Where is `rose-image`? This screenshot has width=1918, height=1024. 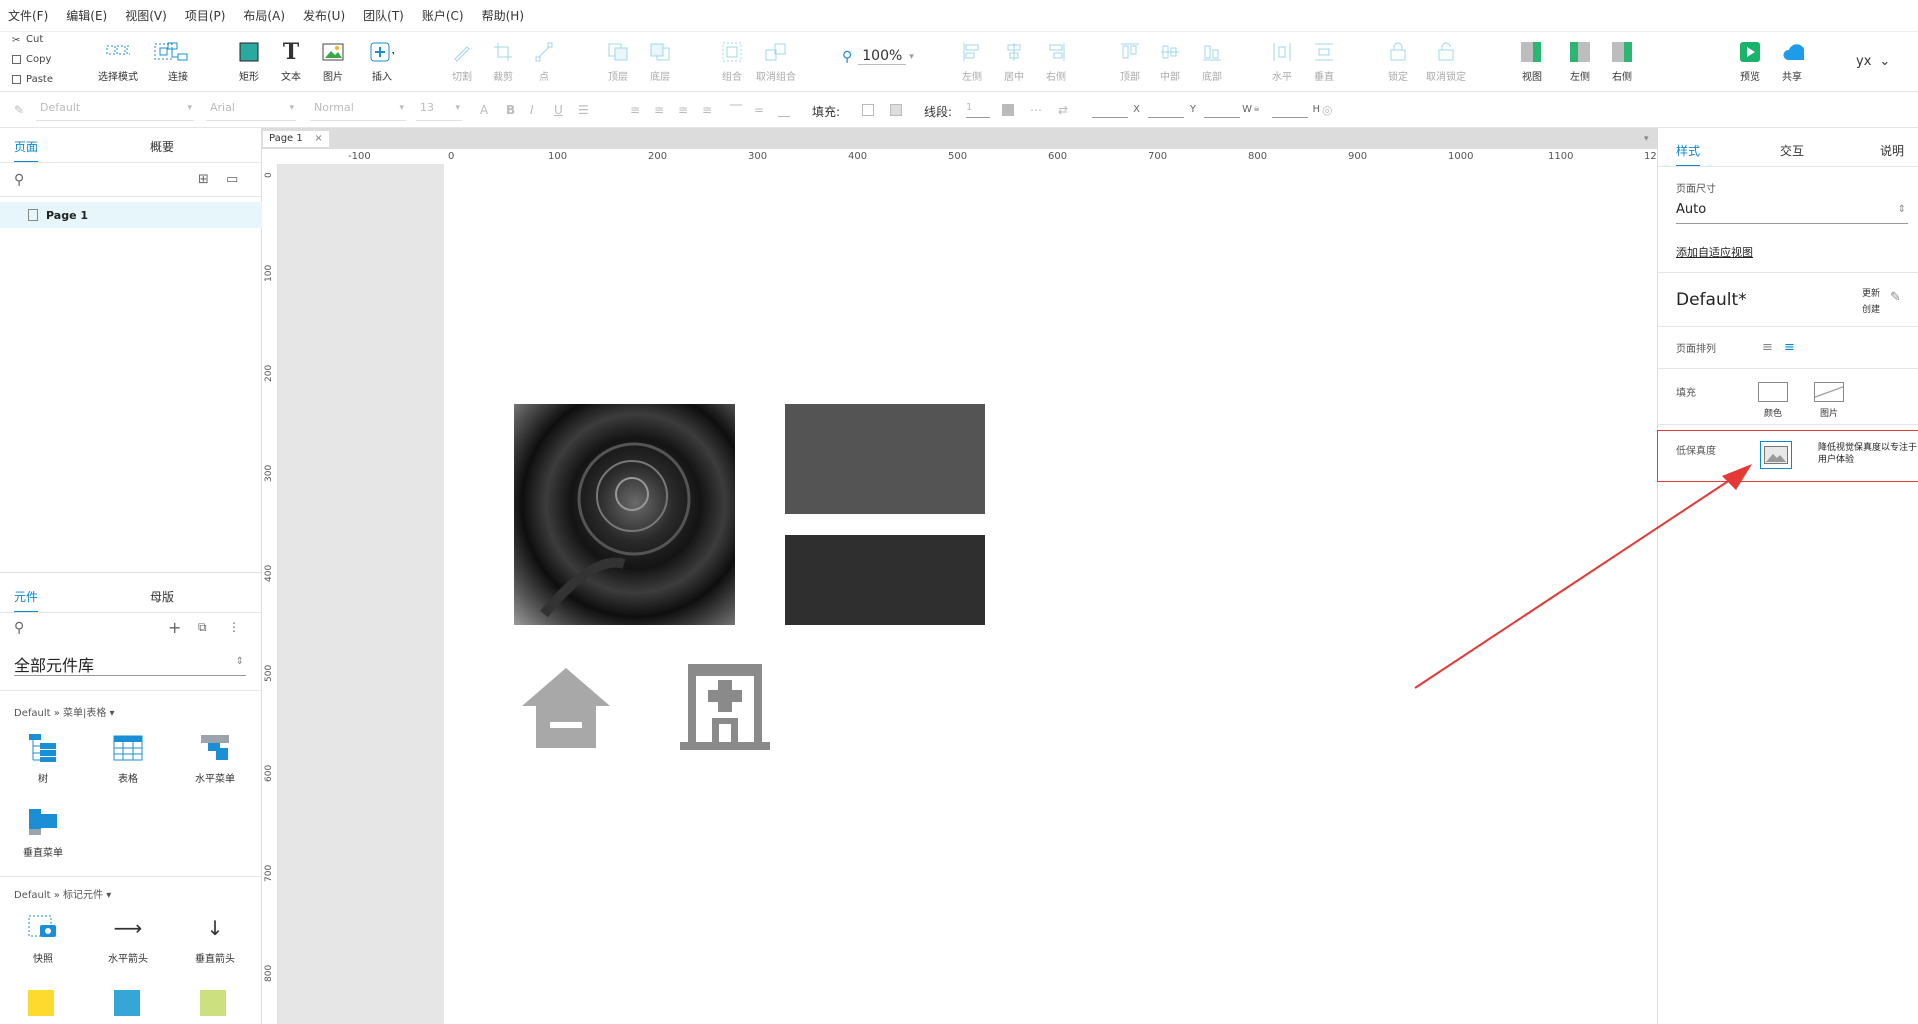 rose-image is located at coordinates (624, 514).